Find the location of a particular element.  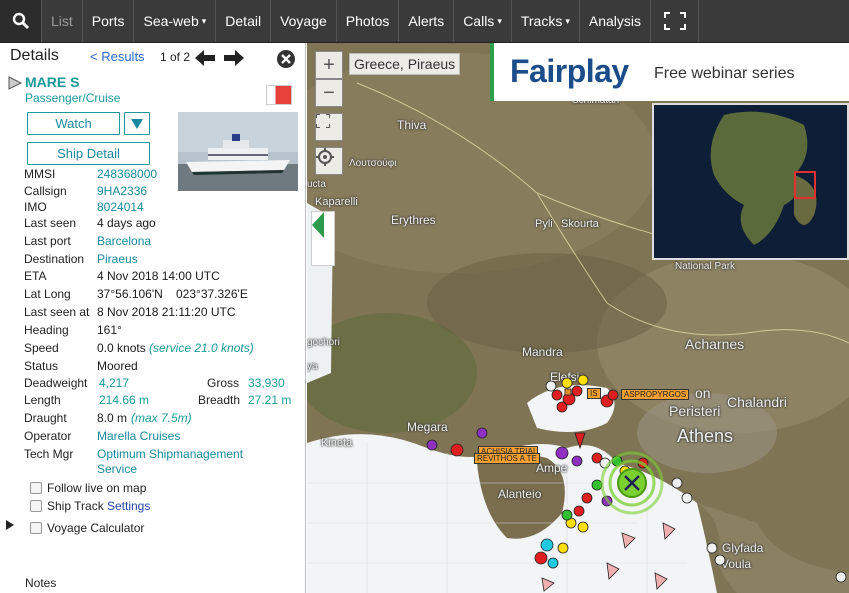

watch-button: Watch is located at coordinates (73, 123).